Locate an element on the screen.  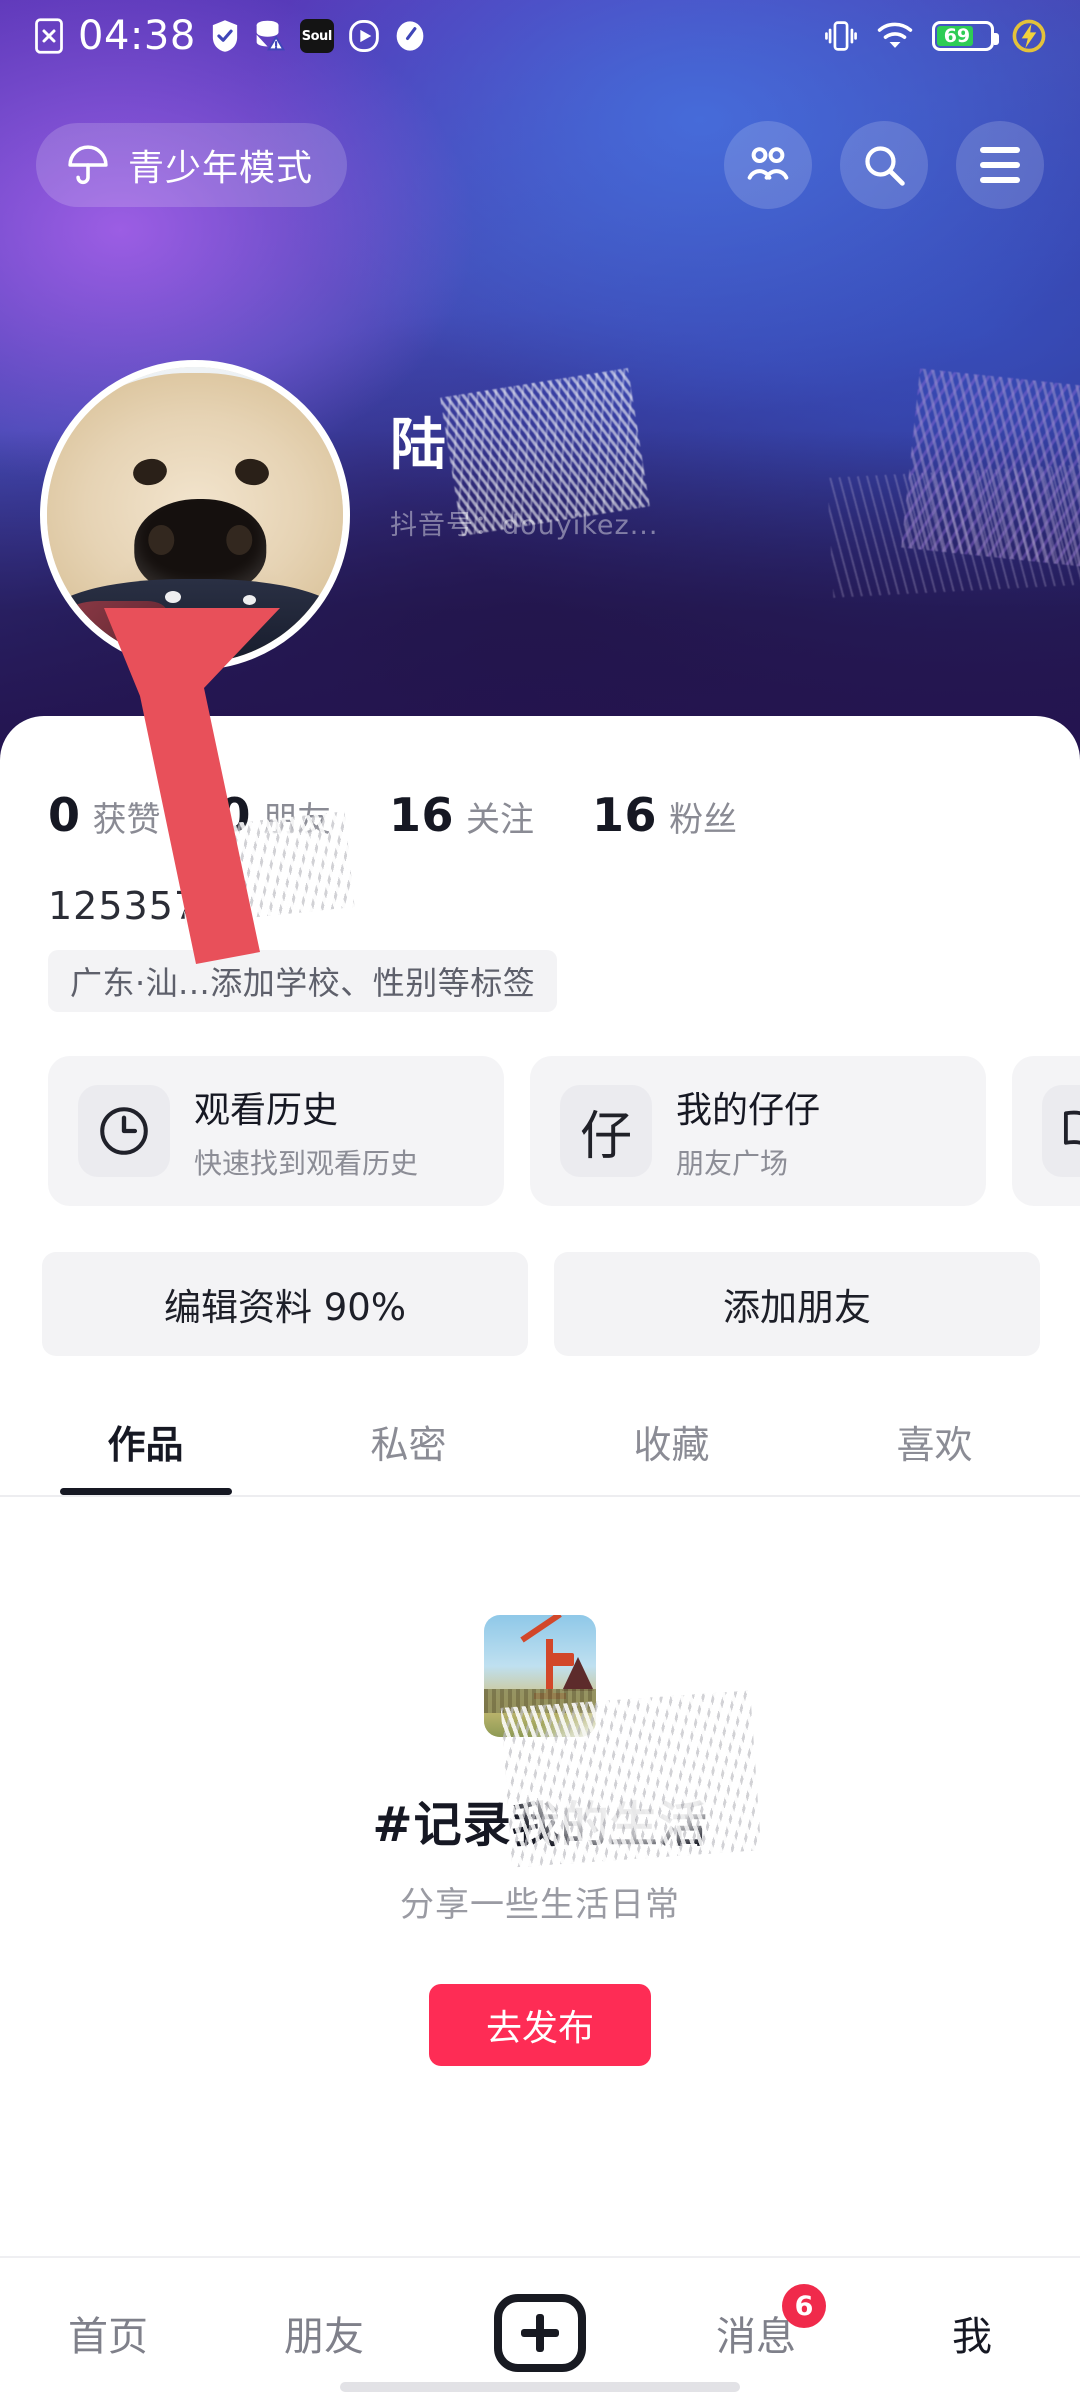
status-bar-left: 04:38 Soul is located at coordinates (230, 36).